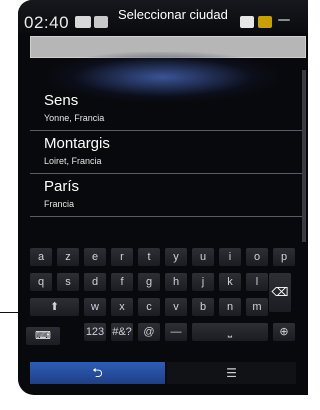 Image resolution: width=320 pixels, height=410 pixels. I want to click on space-key: ⎵, so click(230, 332).